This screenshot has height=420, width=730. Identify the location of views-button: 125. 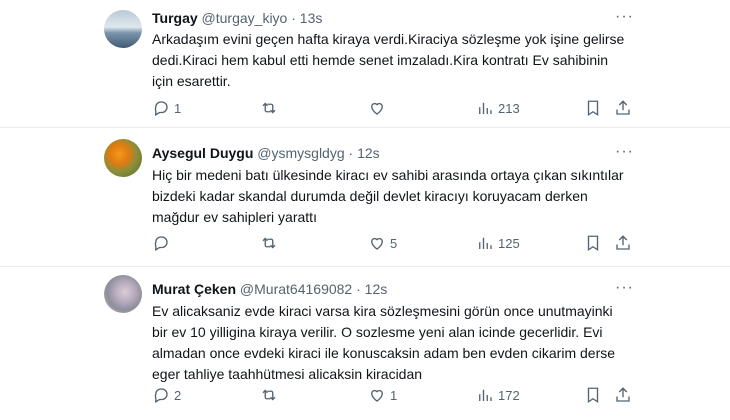
(498, 243).